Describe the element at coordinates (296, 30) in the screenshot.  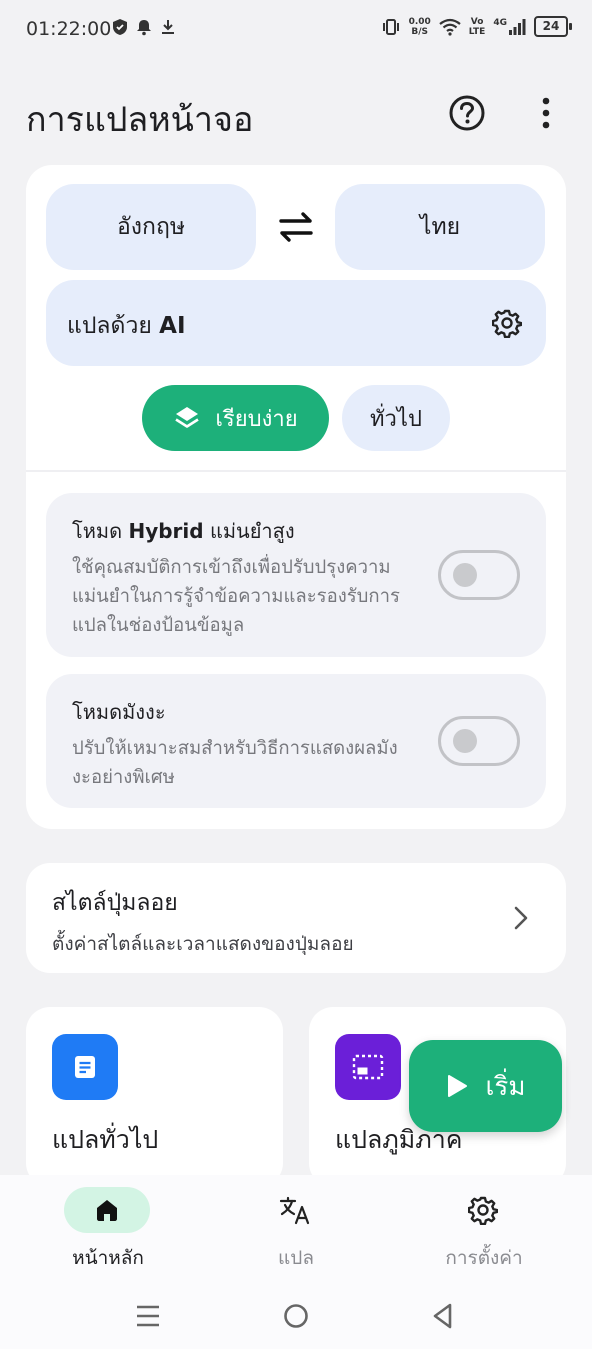
I see `status-bar: 01:22:00 0.00 B/S Vo LTE 4G 24` at that location.